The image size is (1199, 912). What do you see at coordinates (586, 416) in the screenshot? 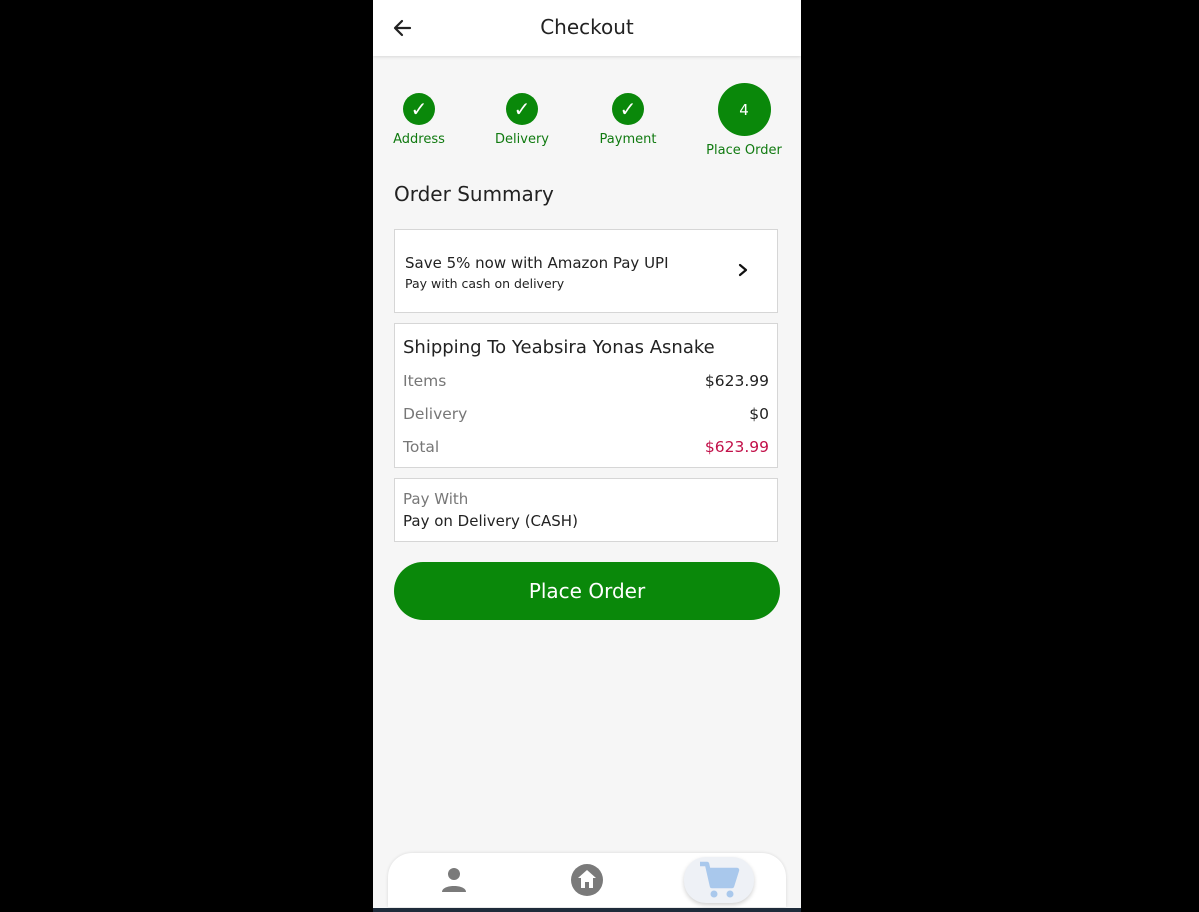
I see `delivery-row: Delivery $0` at bounding box center [586, 416].